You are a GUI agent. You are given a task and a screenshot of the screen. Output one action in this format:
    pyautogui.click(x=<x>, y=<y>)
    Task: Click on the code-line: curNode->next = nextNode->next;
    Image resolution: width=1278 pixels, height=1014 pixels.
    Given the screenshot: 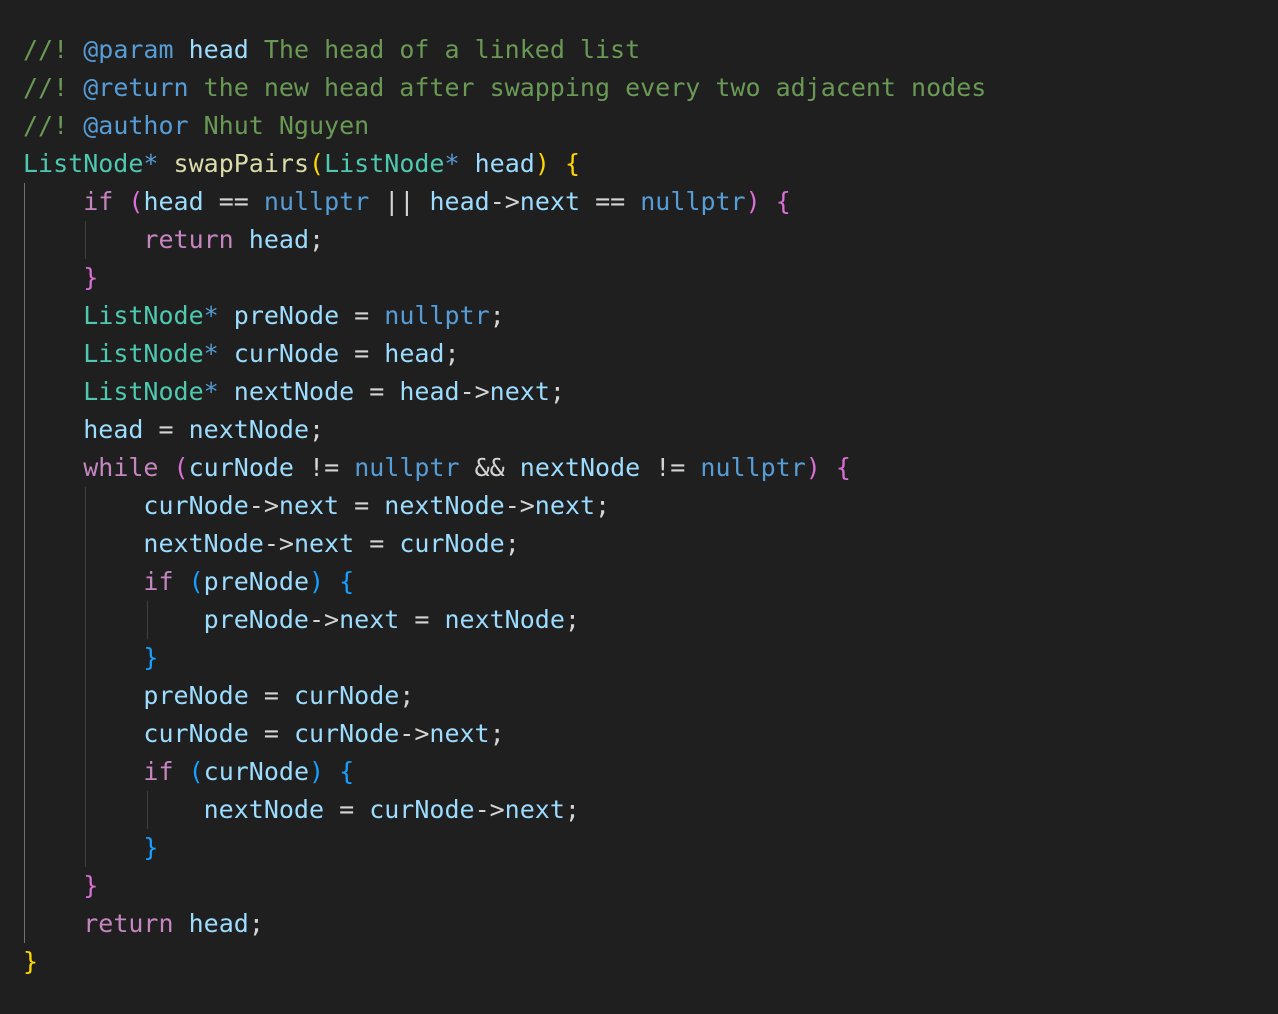 What is the action you would take?
    pyautogui.click(x=650, y=506)
    